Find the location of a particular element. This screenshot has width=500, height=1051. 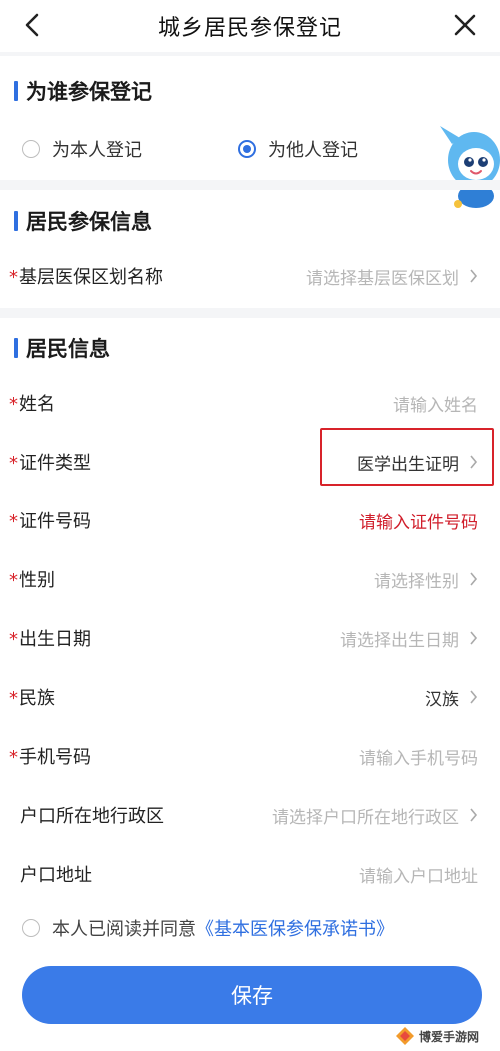

field-label: *出生日期 is located at coordinates (50, 638).